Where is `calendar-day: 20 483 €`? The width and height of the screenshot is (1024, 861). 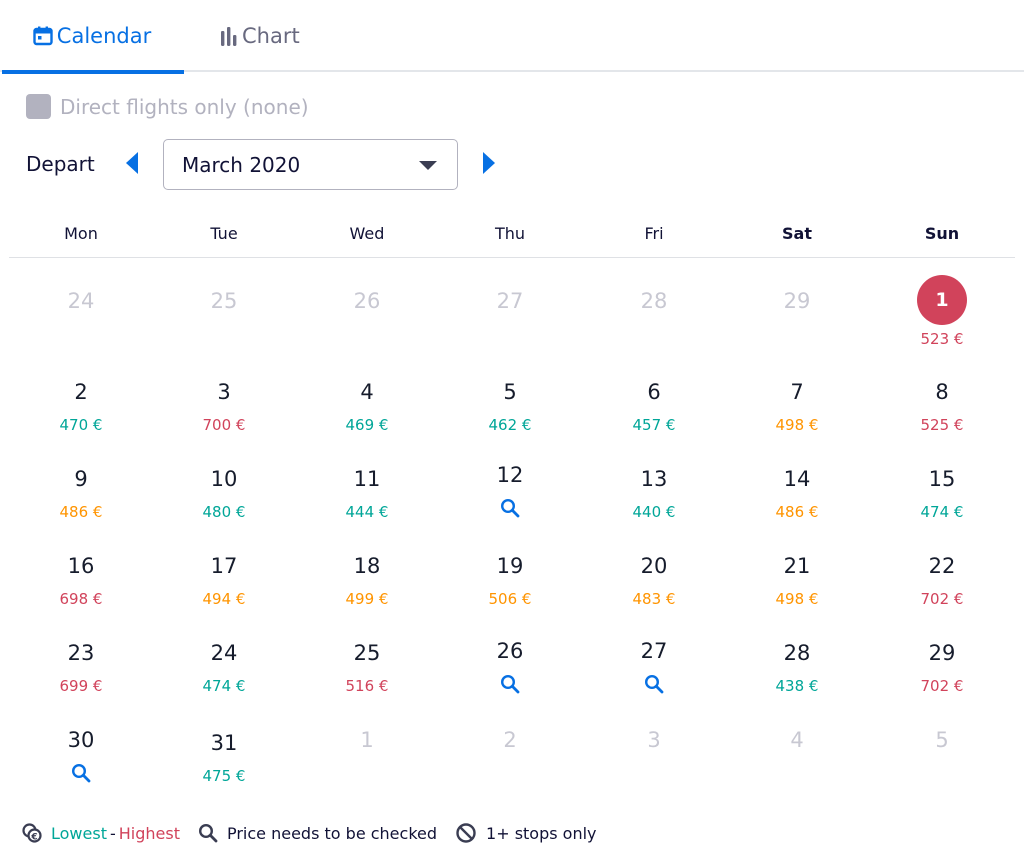 calendar-day: 20 483 € is located at coordinates (654, 580).